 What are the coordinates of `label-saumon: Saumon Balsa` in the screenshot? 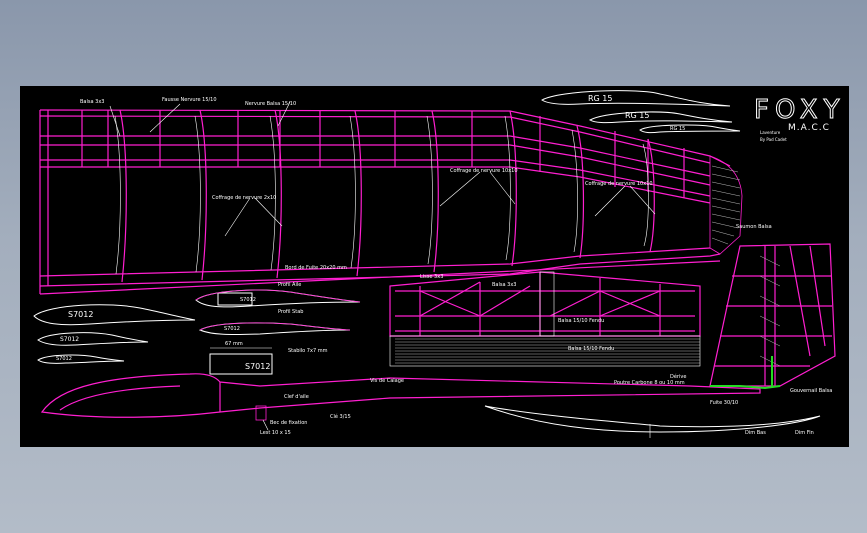 It's located at (754, 227).